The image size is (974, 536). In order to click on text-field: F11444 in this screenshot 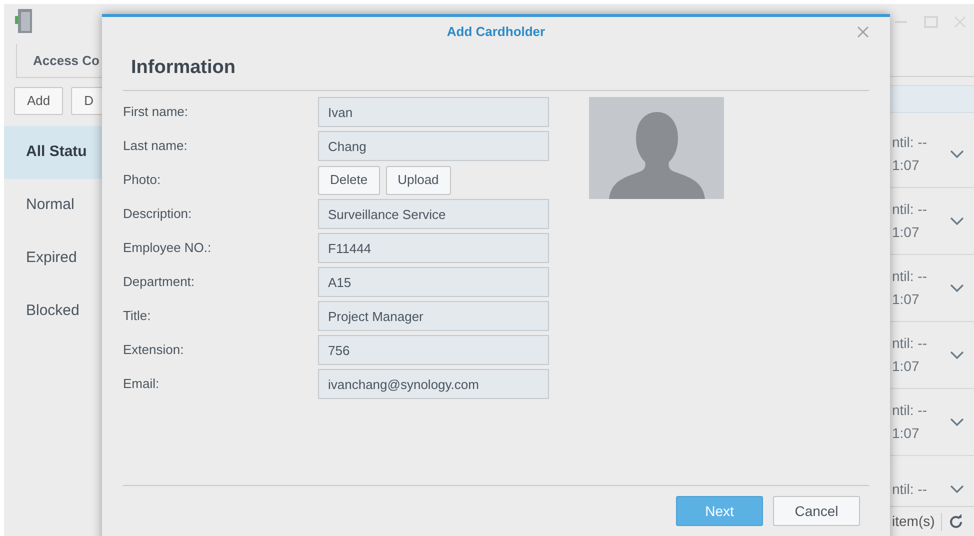, I will do `click(433, 248)`.